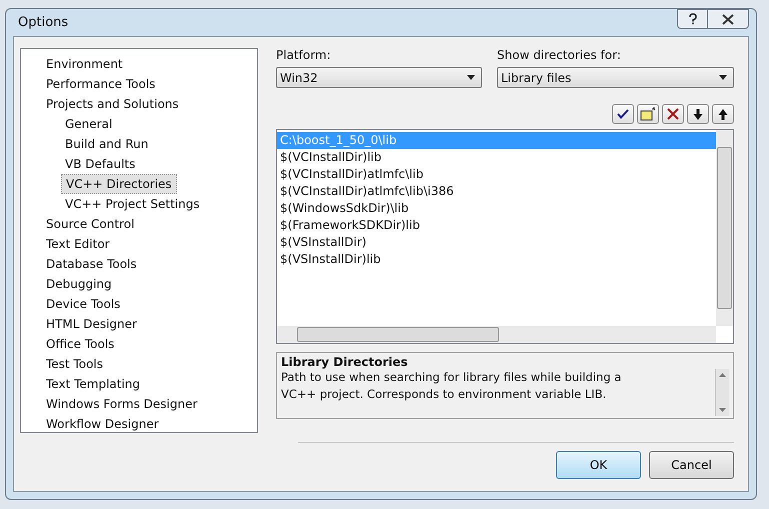 This screenshot has width=769, height=509. I want to click on cancel-button: Cancel, so click(691, 465).